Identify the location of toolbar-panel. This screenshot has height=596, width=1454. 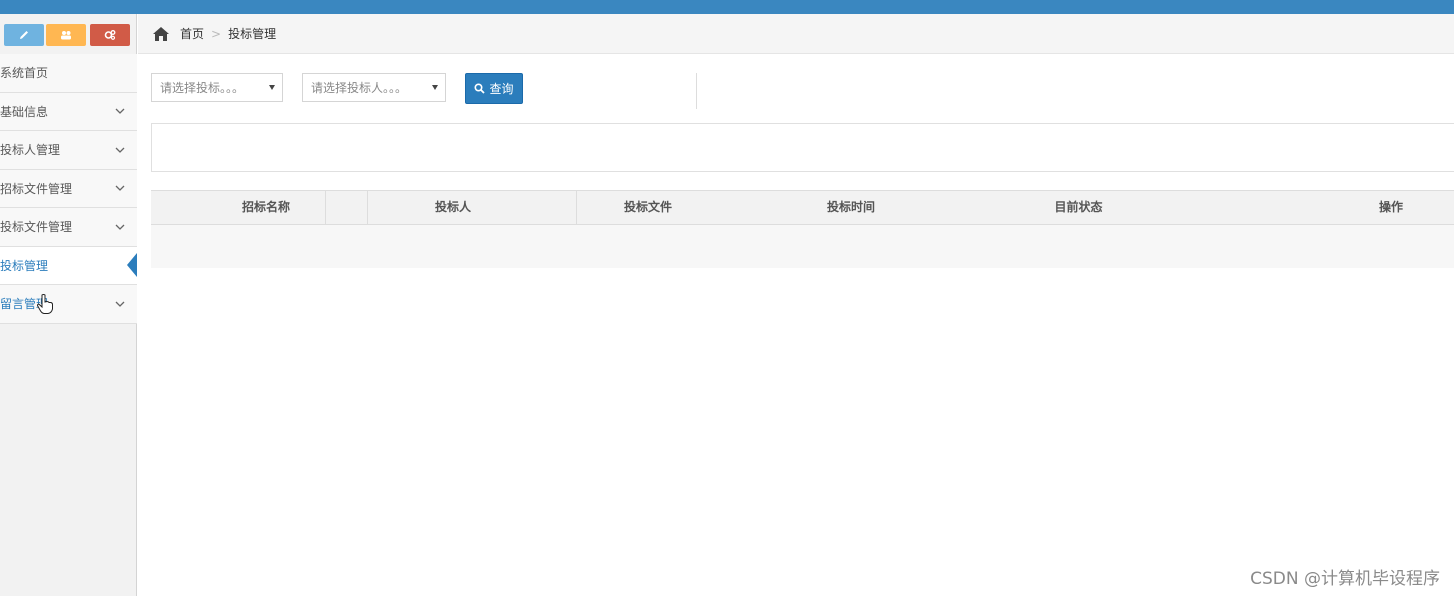
(802, 147).